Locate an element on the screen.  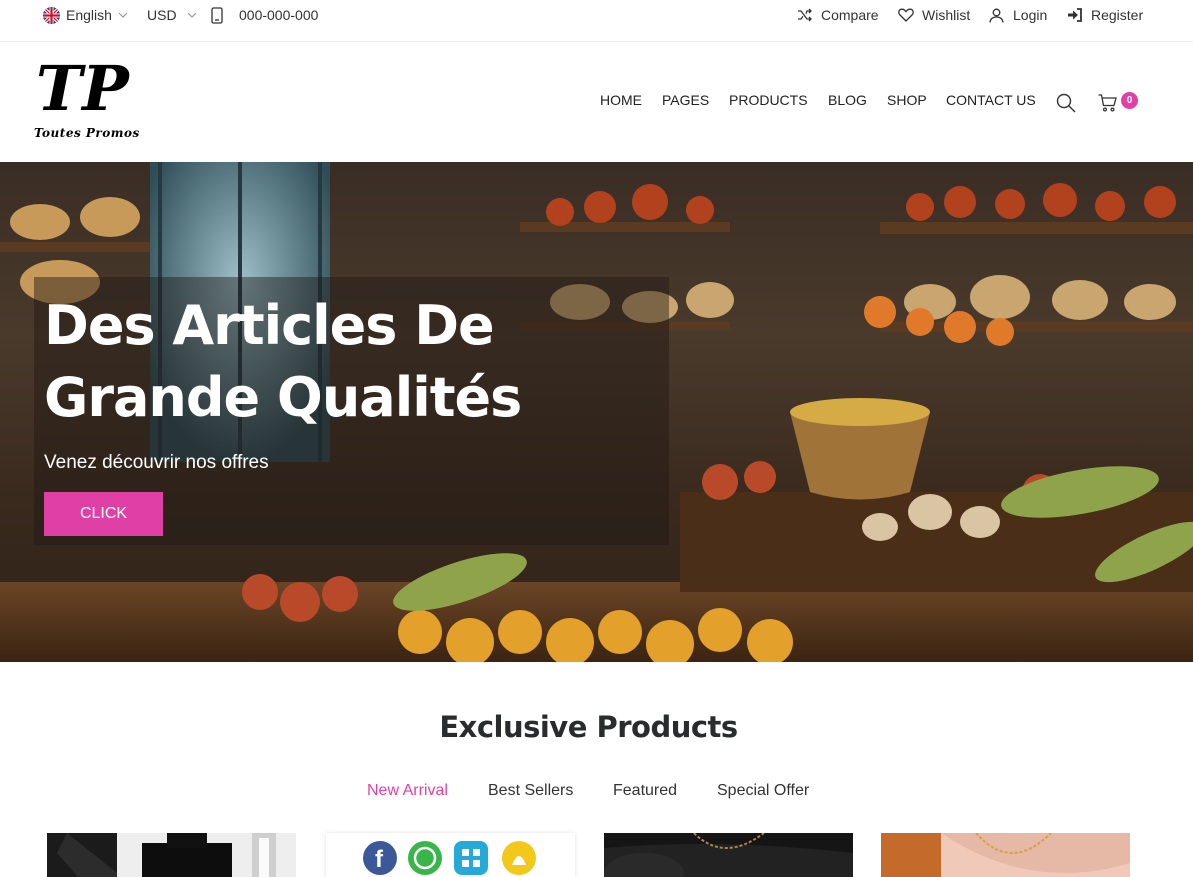
hero-title: Des Articles De Grande Qualités is located at coordinates (324, 362).